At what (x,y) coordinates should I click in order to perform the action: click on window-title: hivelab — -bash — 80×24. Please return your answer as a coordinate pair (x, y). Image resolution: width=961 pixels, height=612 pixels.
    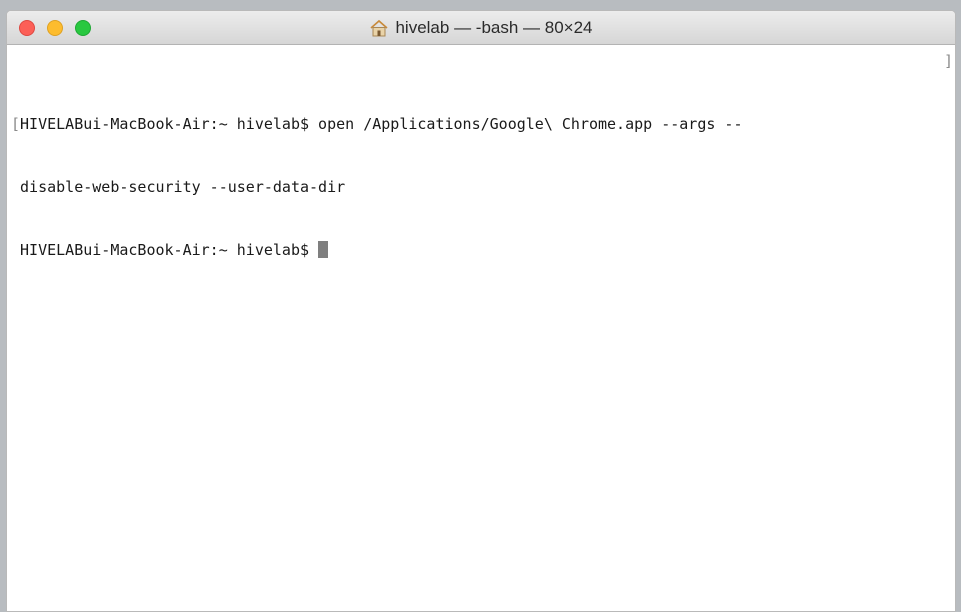
    Looking at the image, I should click on (481, 28).